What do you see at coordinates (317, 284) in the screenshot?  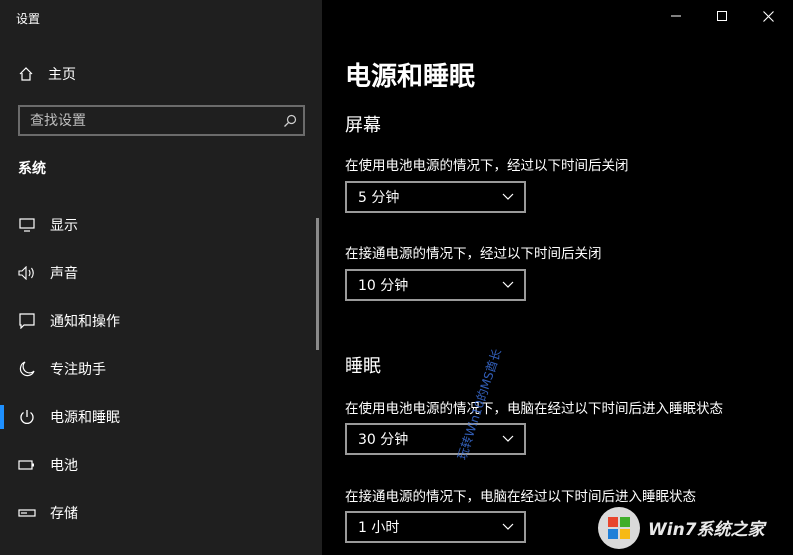 I see `sidebar-scrollbar` at bounding box center [317, 284].